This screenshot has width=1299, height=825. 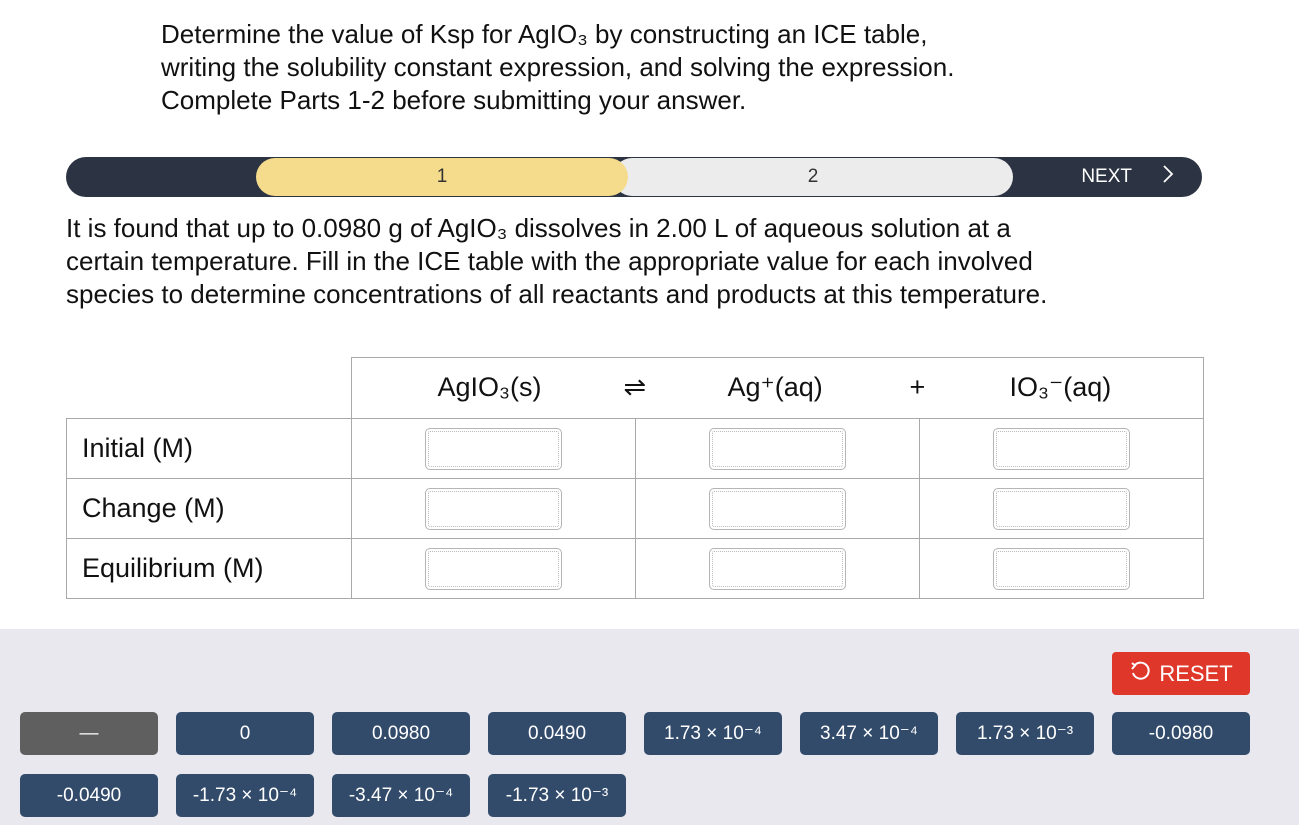 What do you see at coordinates (557, 733) in the screenshot?
I see `answer-tile: 0.0490` at bounding box center [557, 733].